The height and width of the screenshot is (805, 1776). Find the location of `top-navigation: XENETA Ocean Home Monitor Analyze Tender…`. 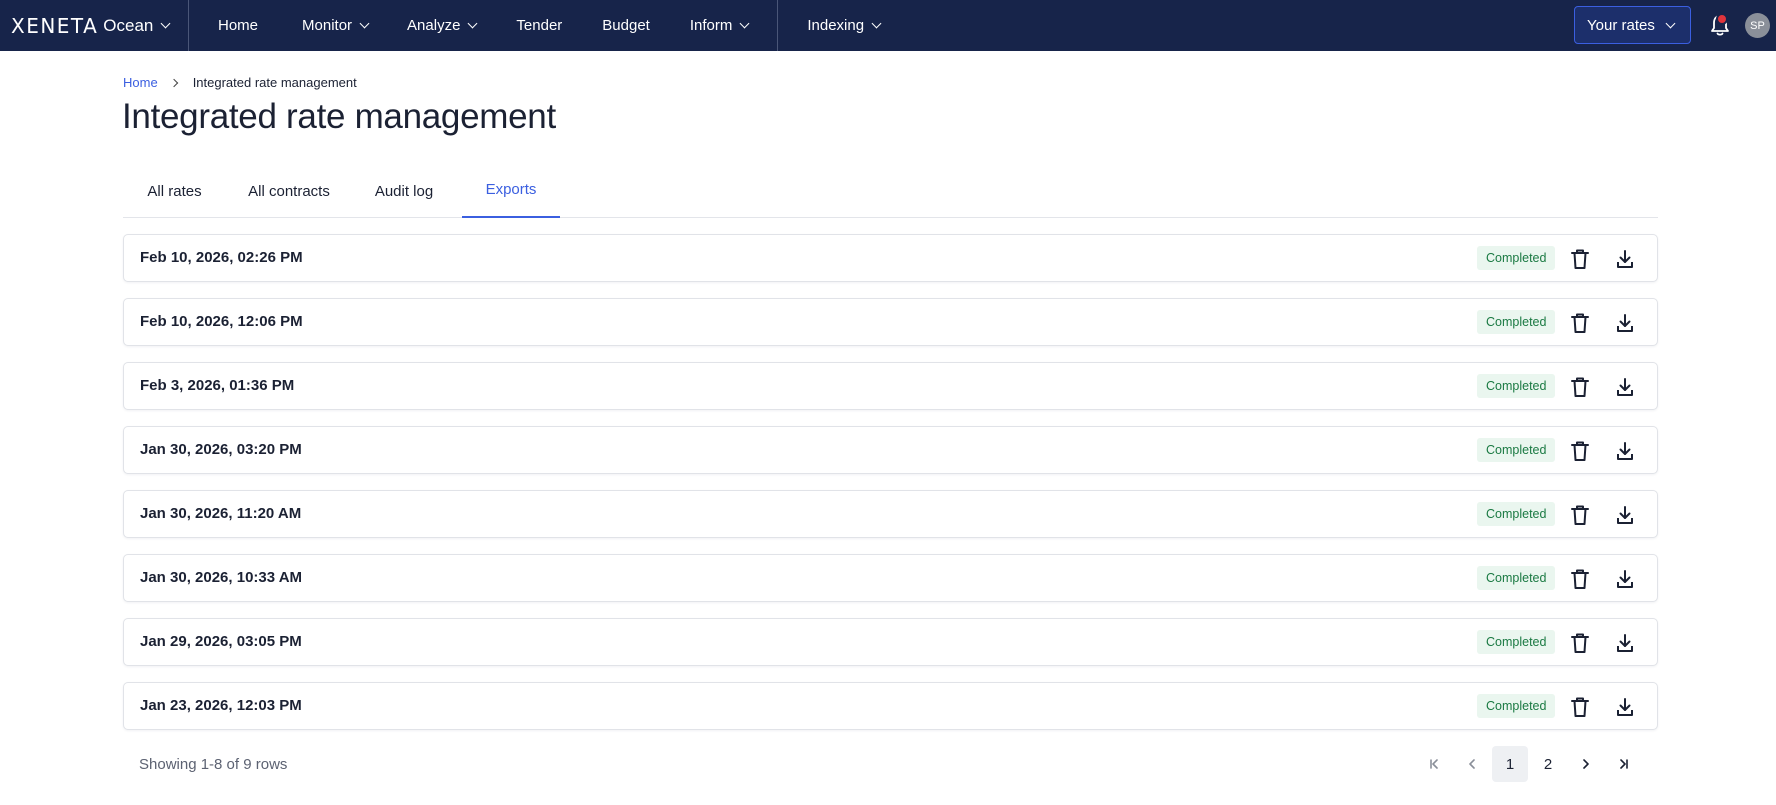

top-navigation: XENETA Ocean Home Monitor Analyze Tender… is located at coordinates (888, 25).